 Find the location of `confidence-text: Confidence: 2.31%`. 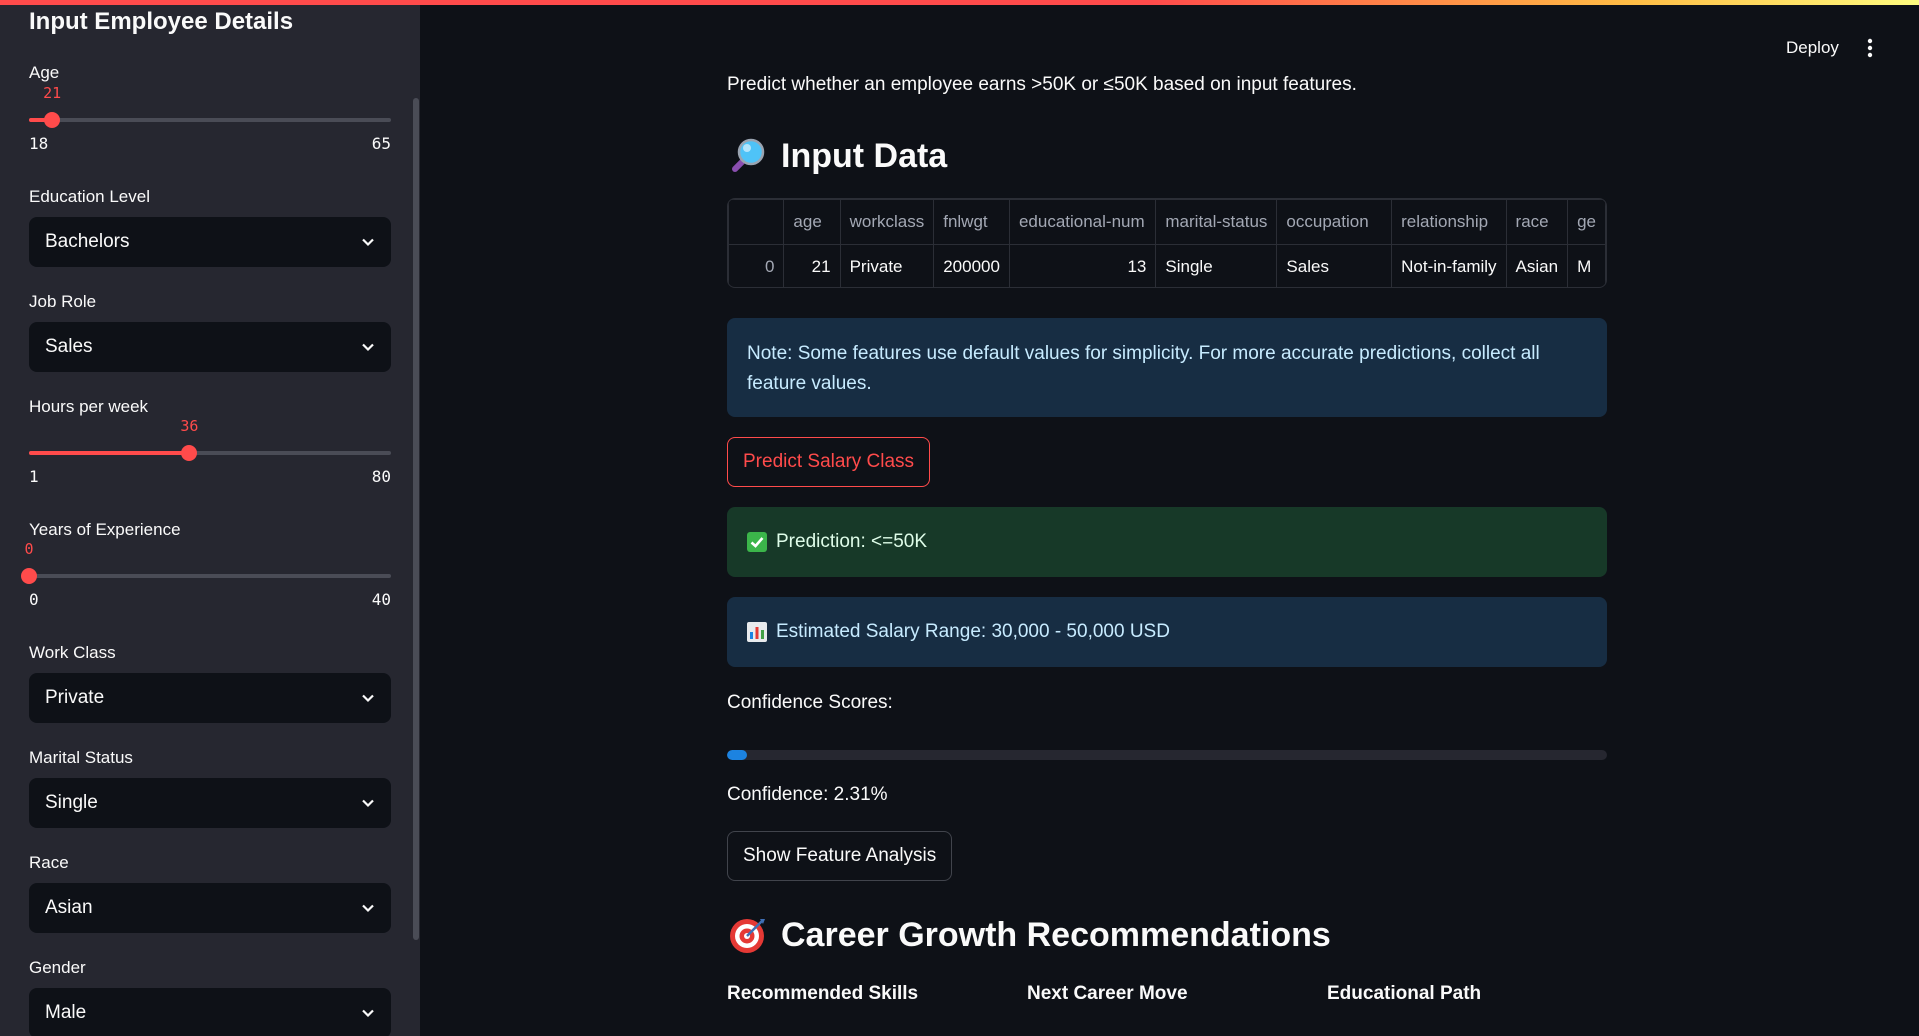

confidence-text: Confidence: 2.31% is located at coordinates (807, 794).